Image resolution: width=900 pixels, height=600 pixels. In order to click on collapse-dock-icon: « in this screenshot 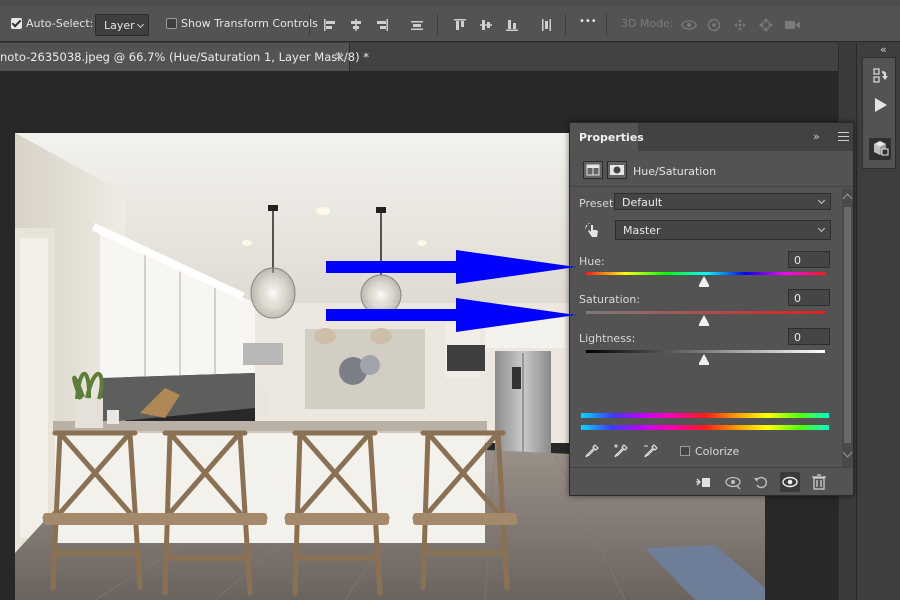, I will do `click(883, 49)`.